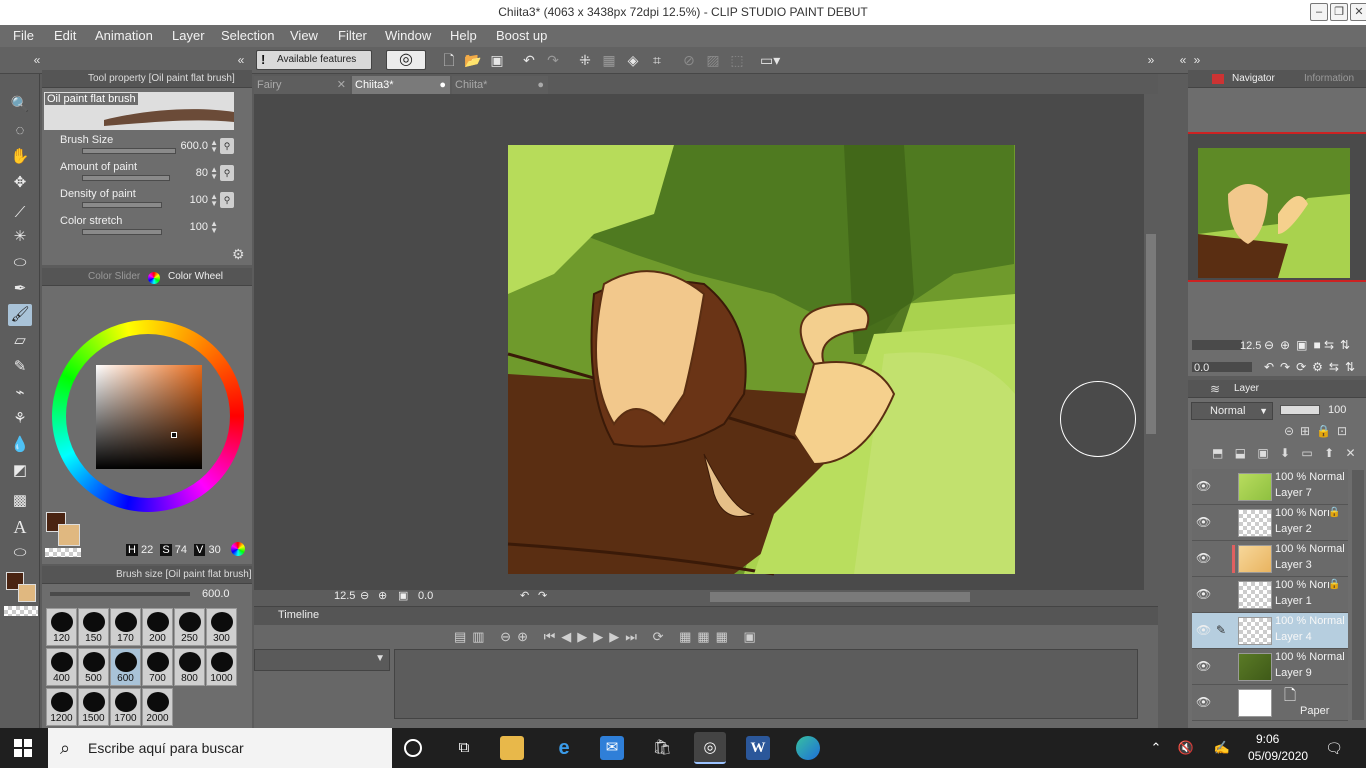  Describe the element at coordinates (216, 594) in the screenshot. I see `brush-size-current: 600.0` at that location.